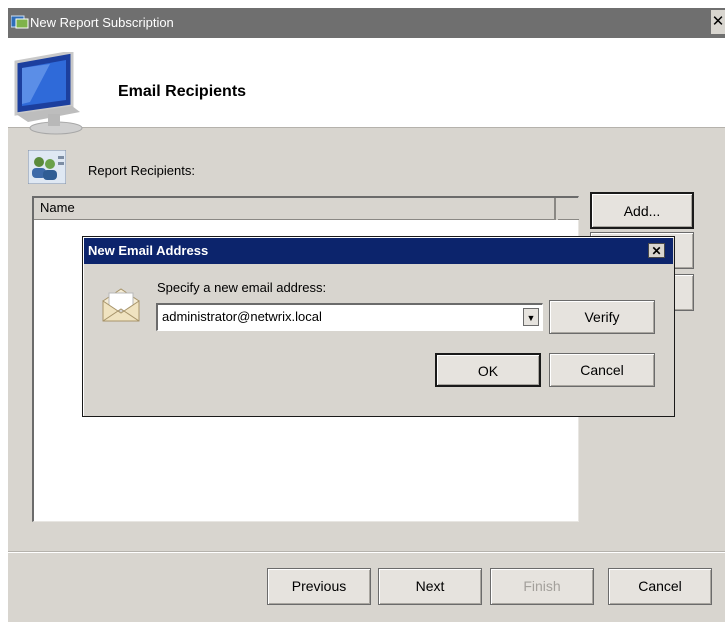  What do you see at coordinates (660, 586) in the screenshot?
I see `cancel-button: Cancel` at bounding box center [660, 586].